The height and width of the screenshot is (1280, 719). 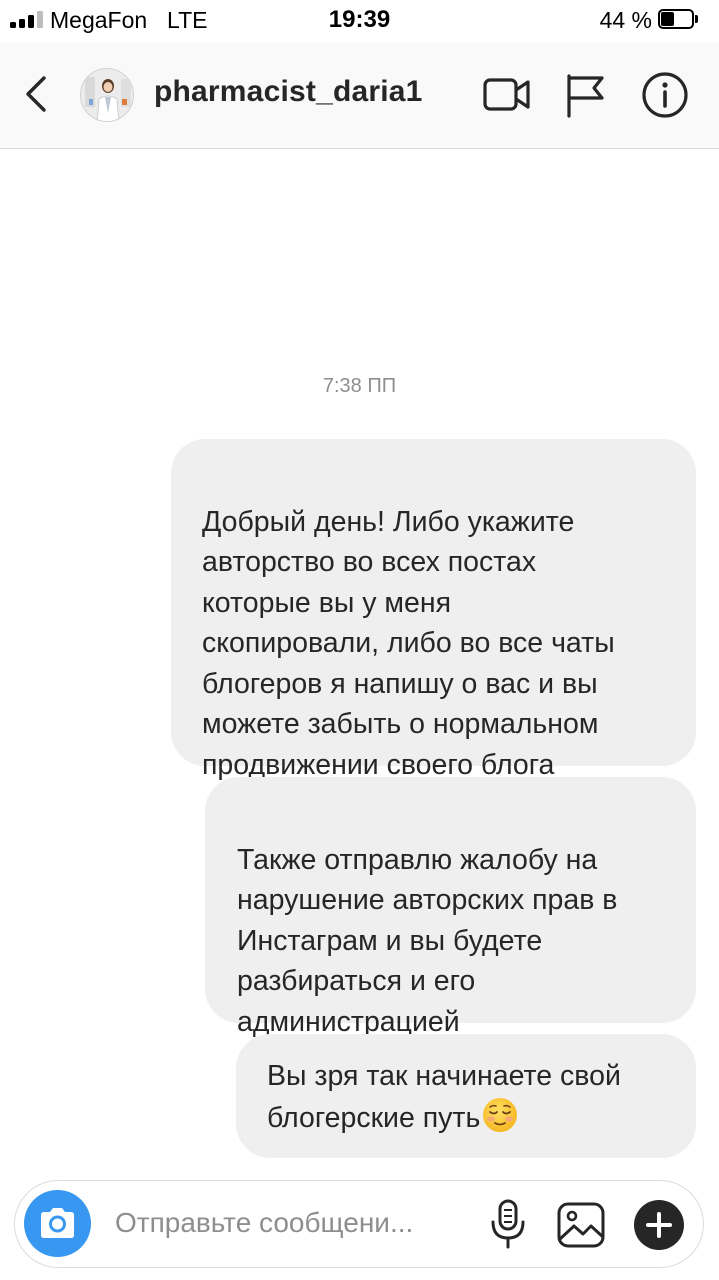 What do you see at coordinates (359, 21) in the screenshot?
I see `status-bar: MegaFon LTE 19:39 44 %` at bounding box center [359, 21].